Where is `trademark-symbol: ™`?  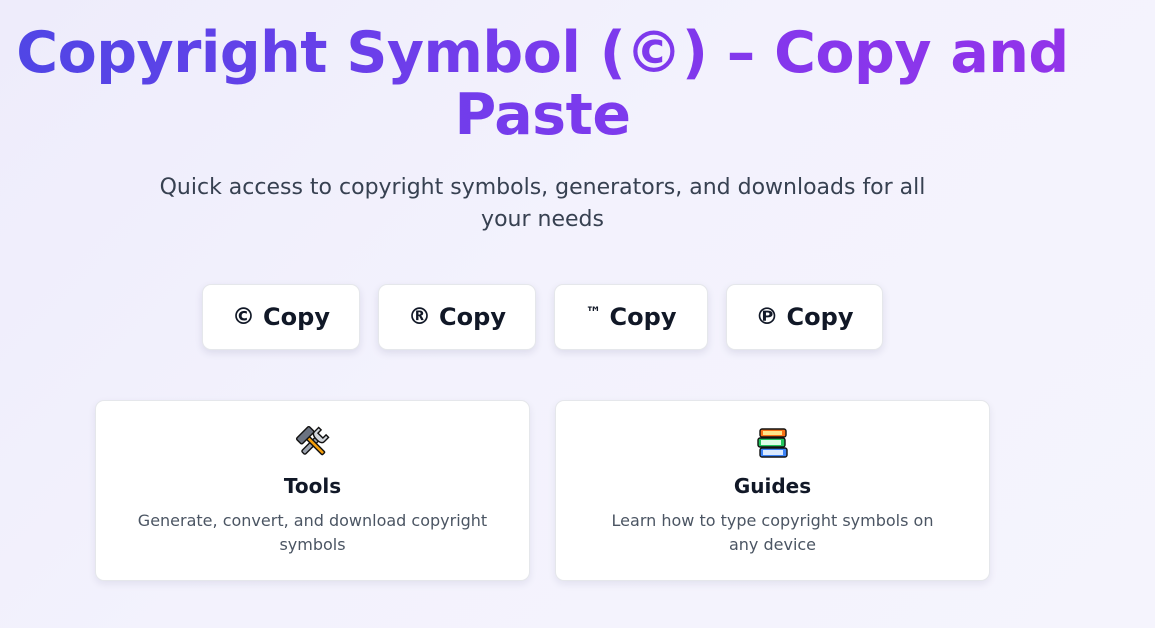 trademark-symbol: ™ is located at coordinates (593, 312).